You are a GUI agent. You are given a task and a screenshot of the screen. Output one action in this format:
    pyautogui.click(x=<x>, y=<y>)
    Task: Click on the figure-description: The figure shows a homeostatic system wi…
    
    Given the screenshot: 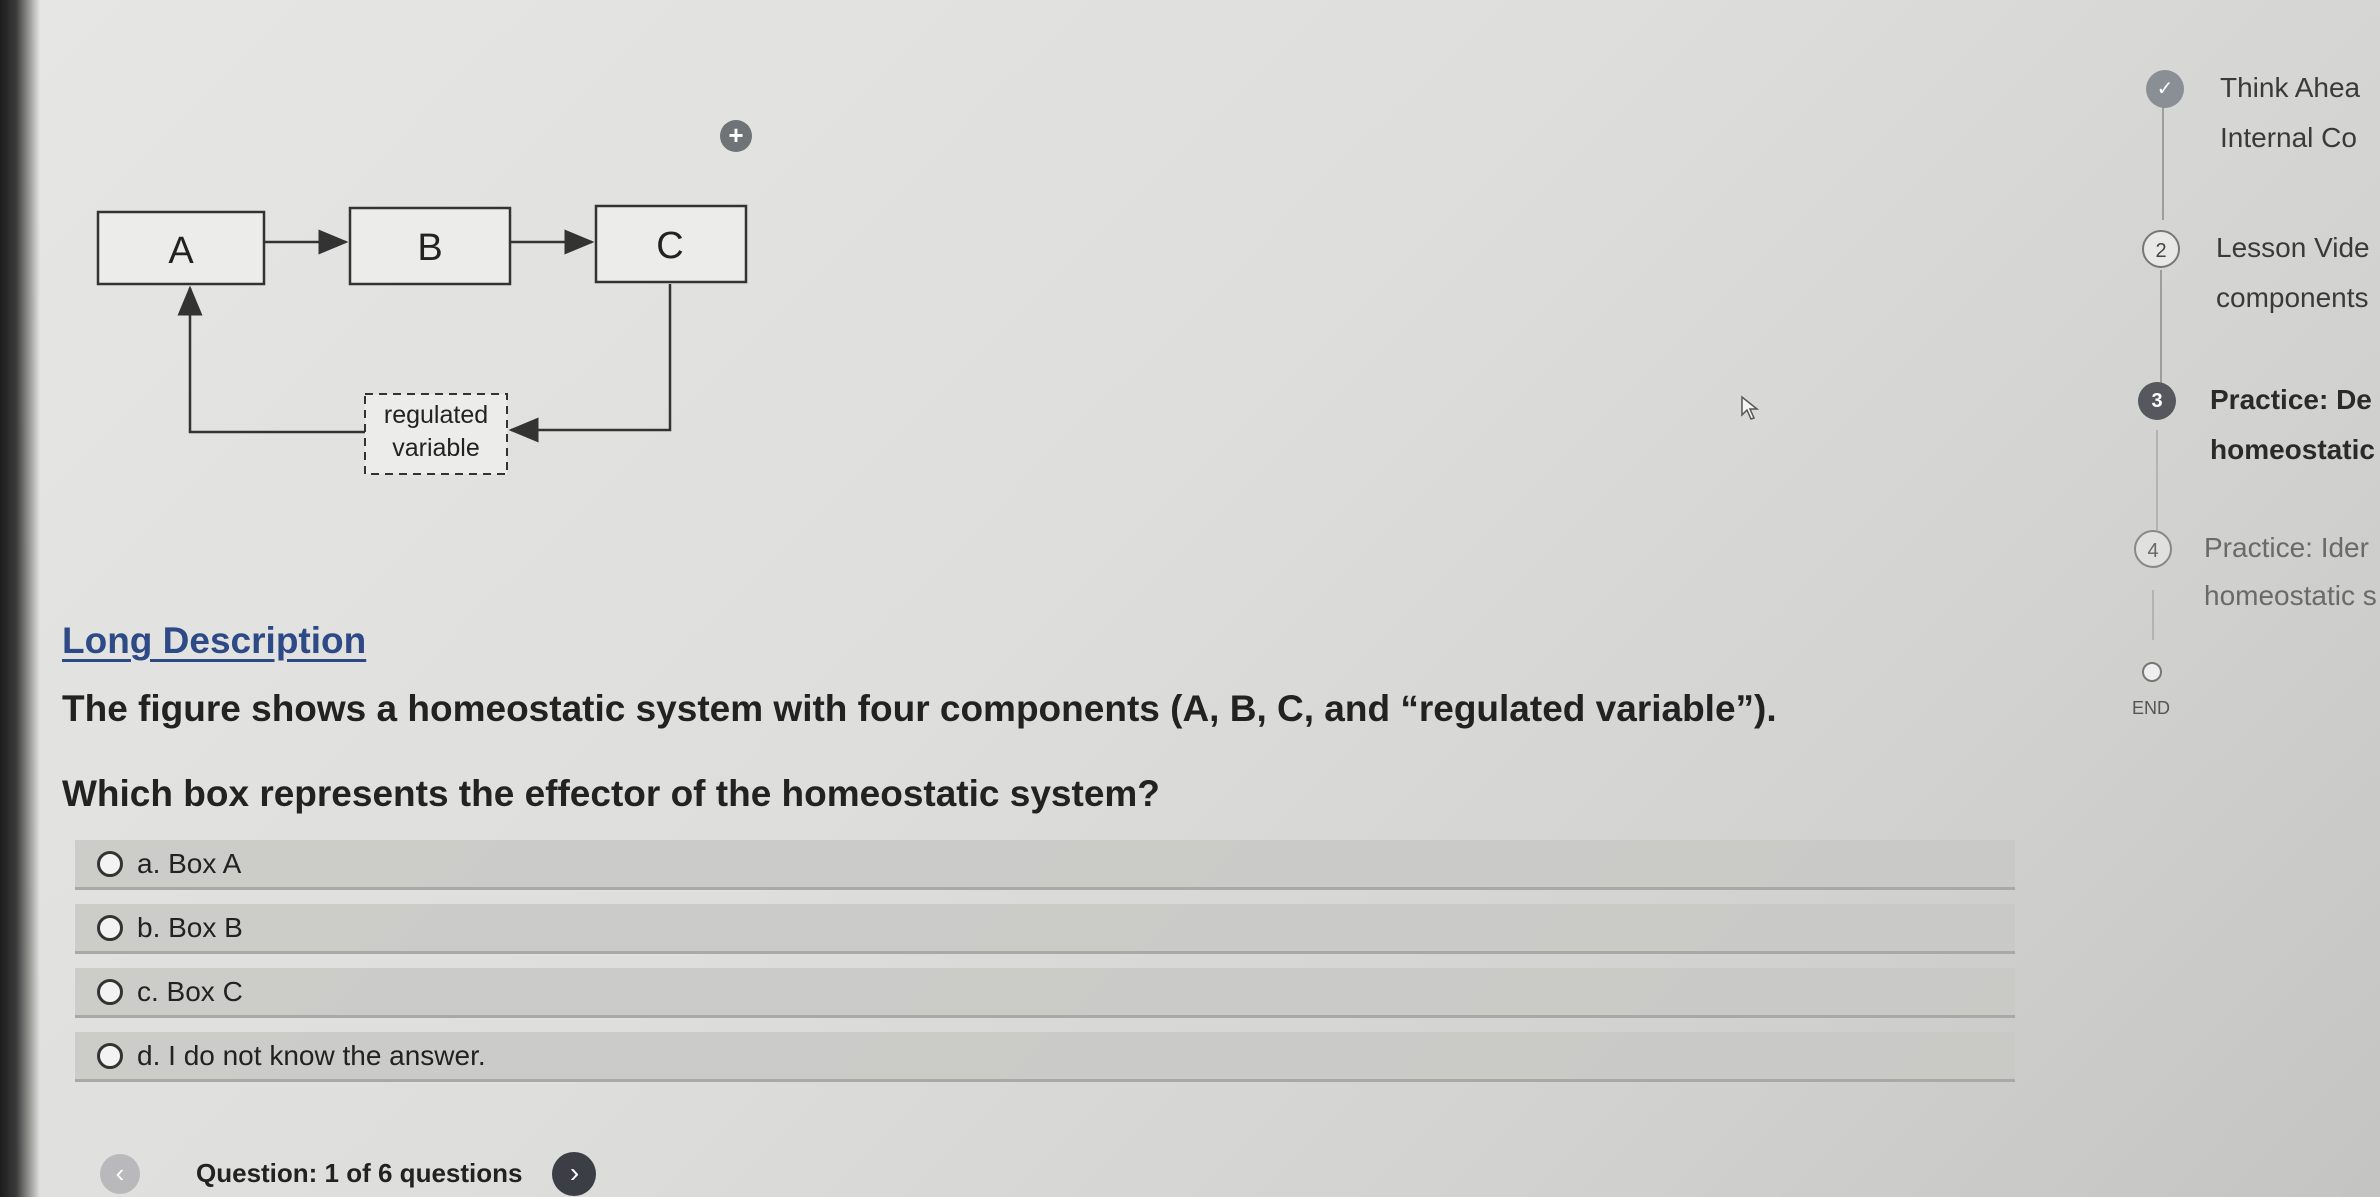 What is the action you would take?
    pyautogui.click(x=919, y=708)
    